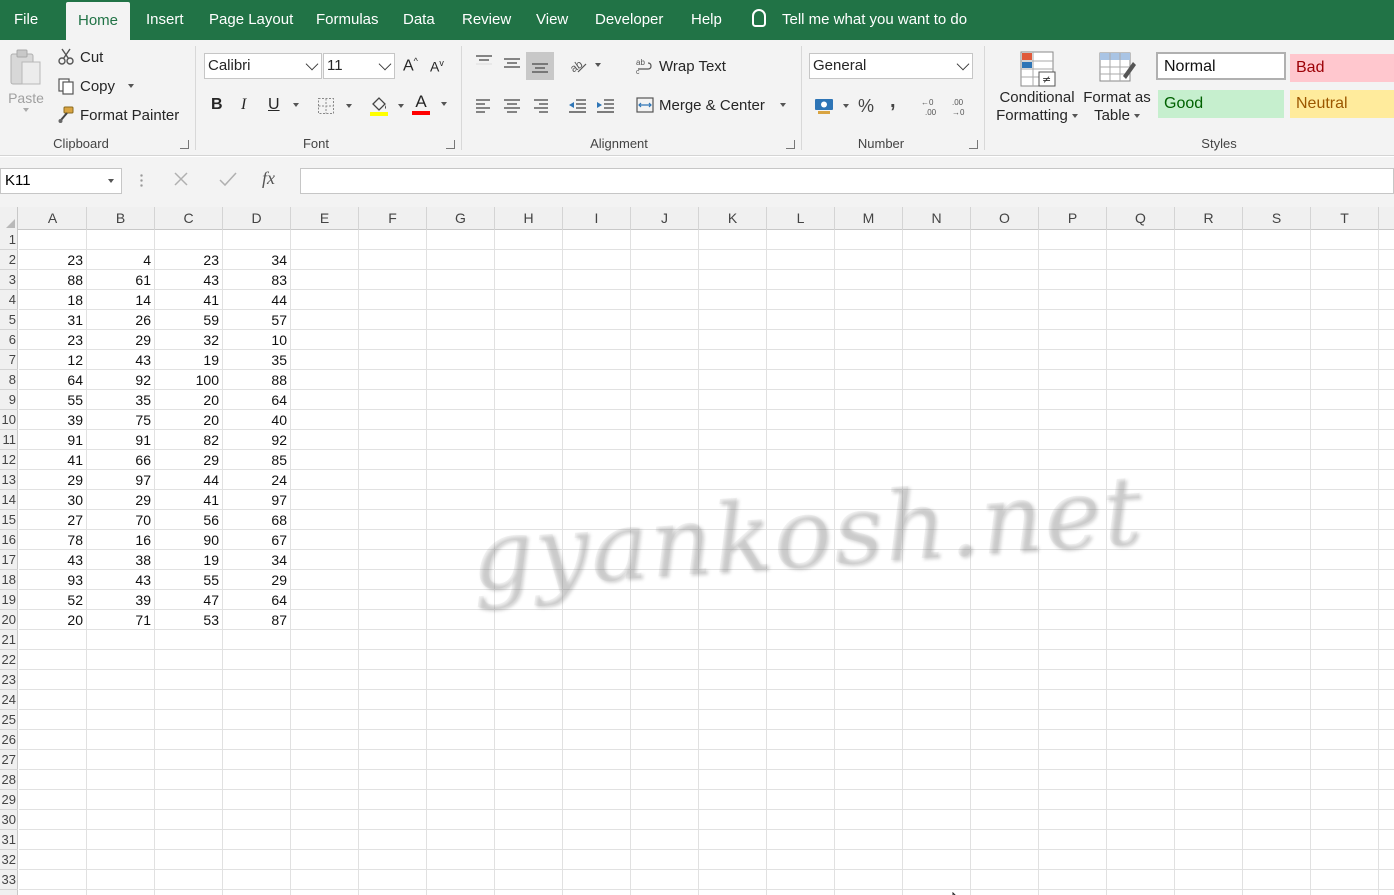  What do you see at coordinates (1221, 66) in the screenshot?
I see `style-normal: Normal` at bounding box center [1221, 66].